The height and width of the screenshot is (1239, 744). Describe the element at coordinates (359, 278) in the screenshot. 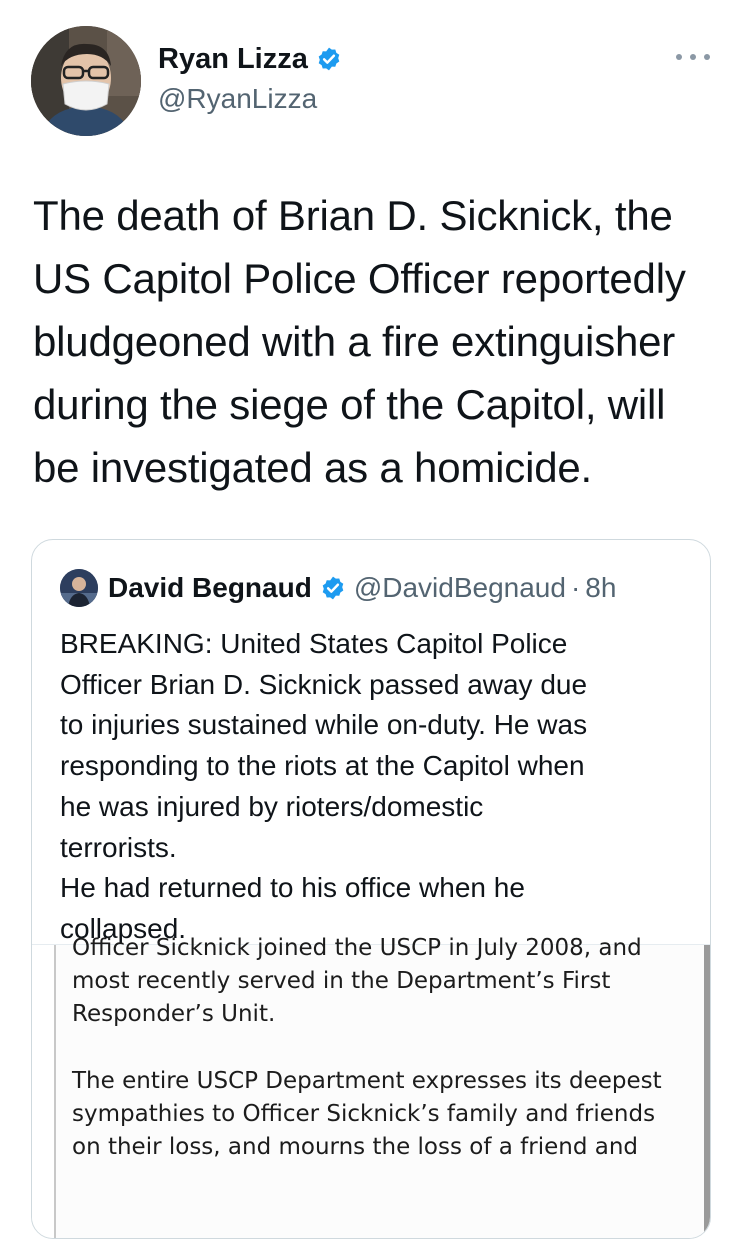

I see `tweet-text-line: US Capitol Police Officer reportedly` at that location.